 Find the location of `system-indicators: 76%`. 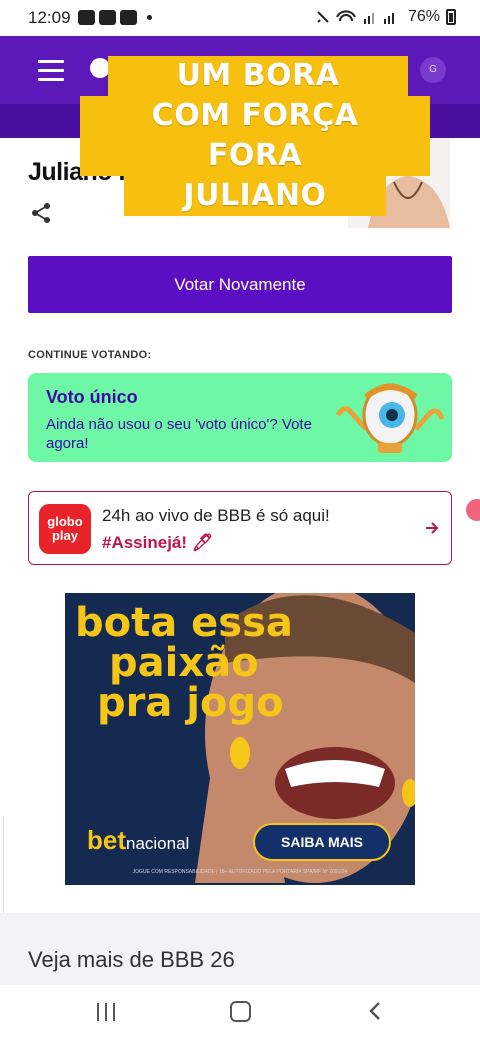

system-indicators: 76% is located at coordinates (386, 17).